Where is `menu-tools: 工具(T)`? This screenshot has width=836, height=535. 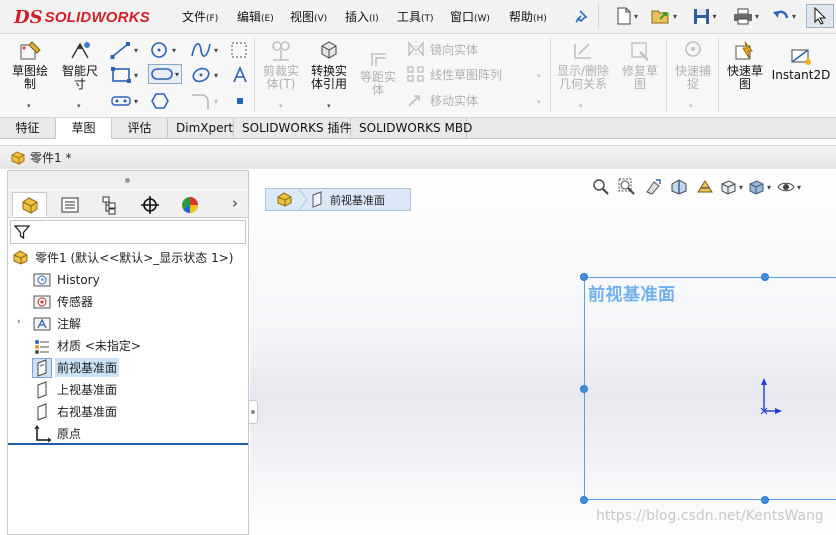
menu-tools: 工具(T) is located at coordinates (415, 16).